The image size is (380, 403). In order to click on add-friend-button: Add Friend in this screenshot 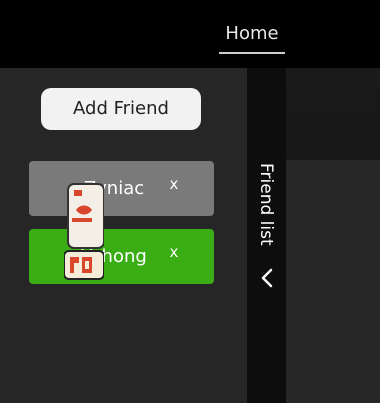, I will do `click(121, 109)`.